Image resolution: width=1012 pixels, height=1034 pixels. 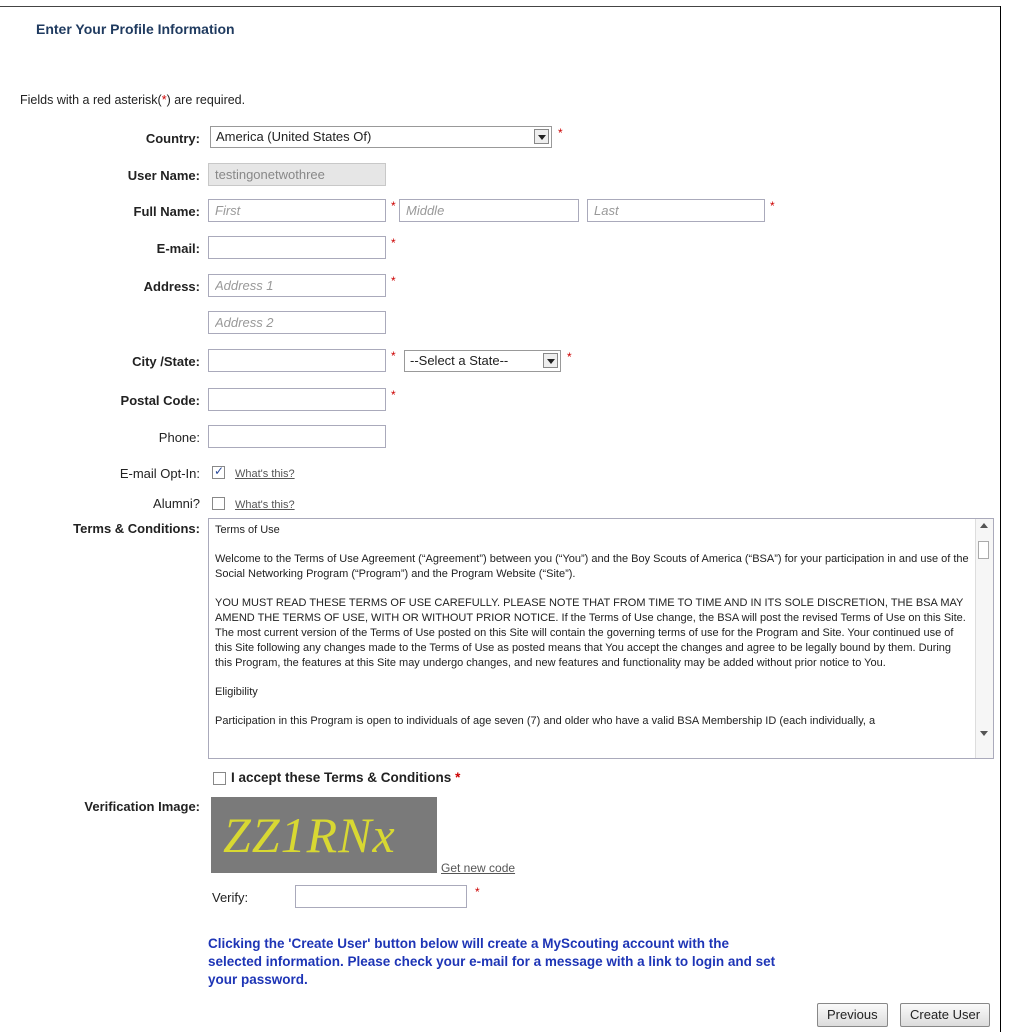 What do you see at coordinates (297, 210) in the screenshot?
I see `first-name-field` at bounding box center [297, 210].